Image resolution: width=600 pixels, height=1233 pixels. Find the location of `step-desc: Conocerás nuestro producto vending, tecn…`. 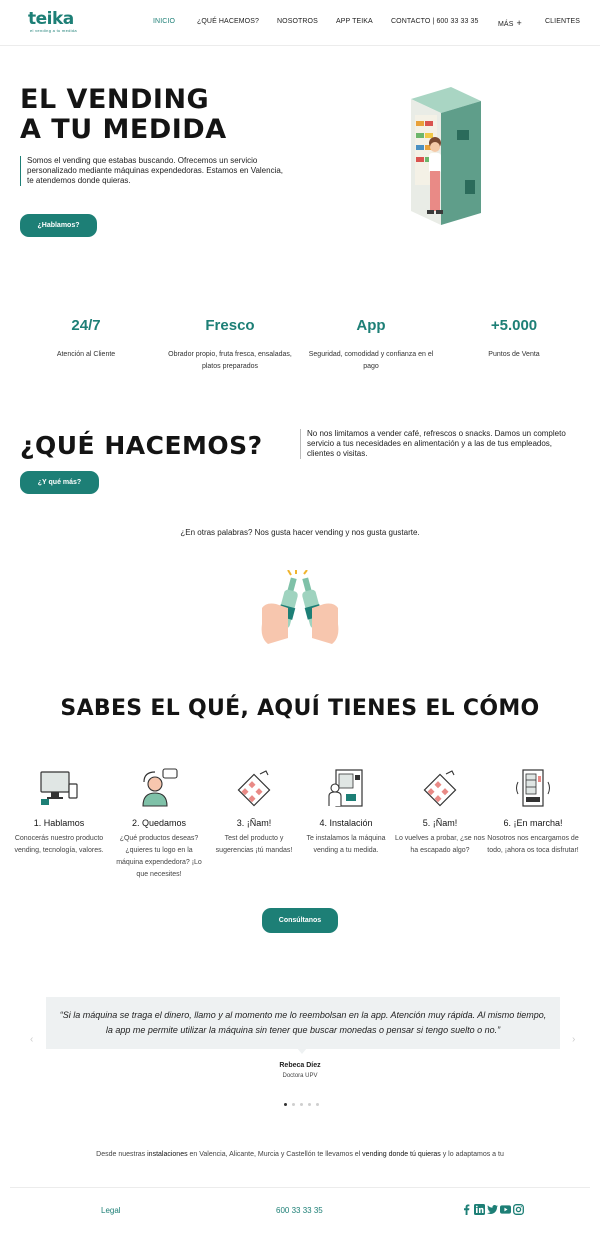

step-desc: Conocerás nuestro producto vending, tecn… is located at coordinates (59, 844).